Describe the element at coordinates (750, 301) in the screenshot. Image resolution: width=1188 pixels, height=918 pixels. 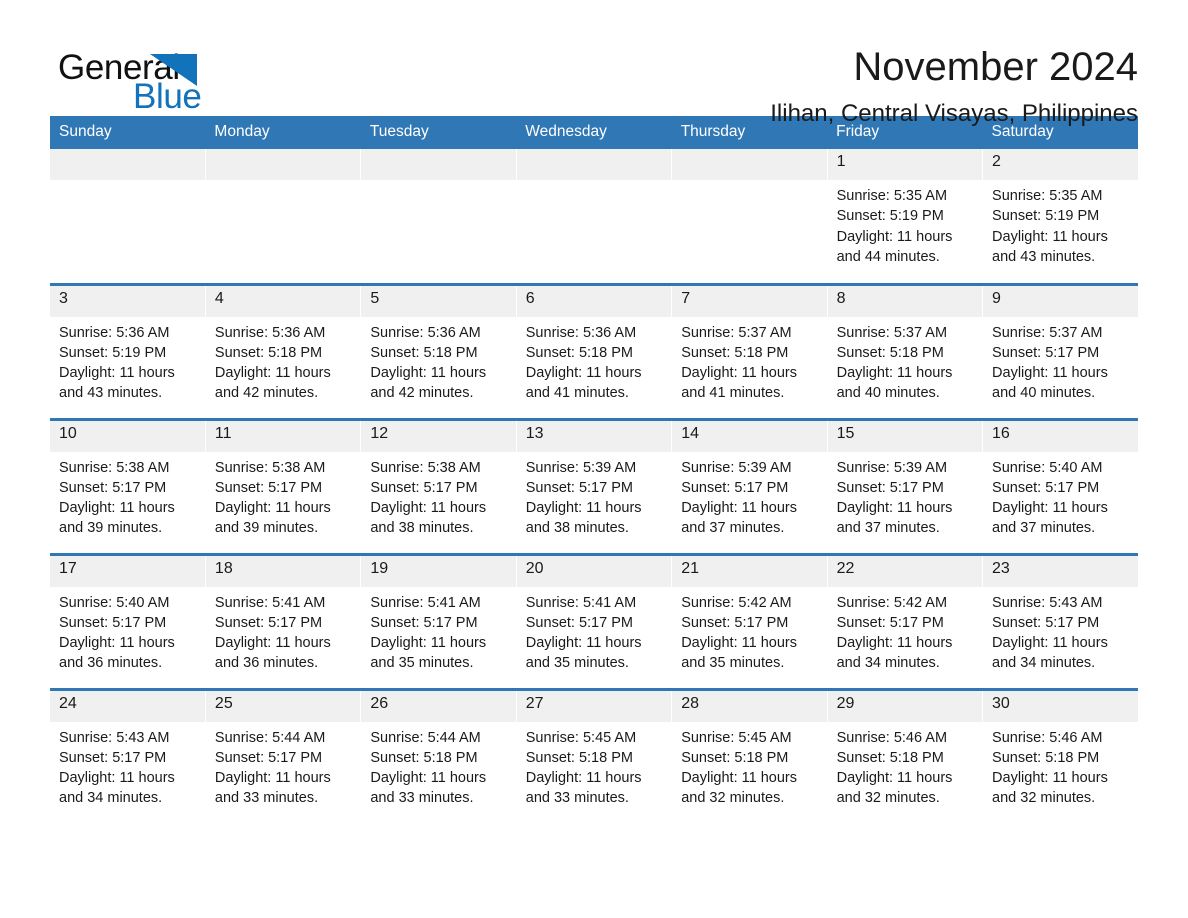
I see `day-number: 7` at that location.